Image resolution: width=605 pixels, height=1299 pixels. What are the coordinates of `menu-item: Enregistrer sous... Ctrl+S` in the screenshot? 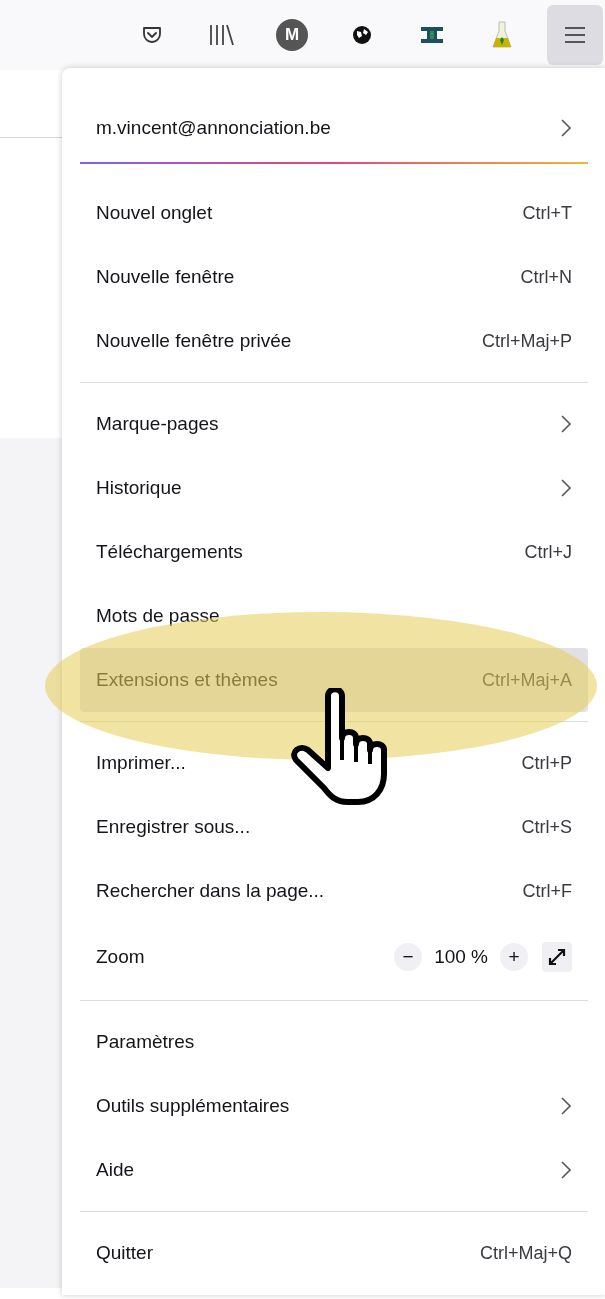 It's located at (334, 827).